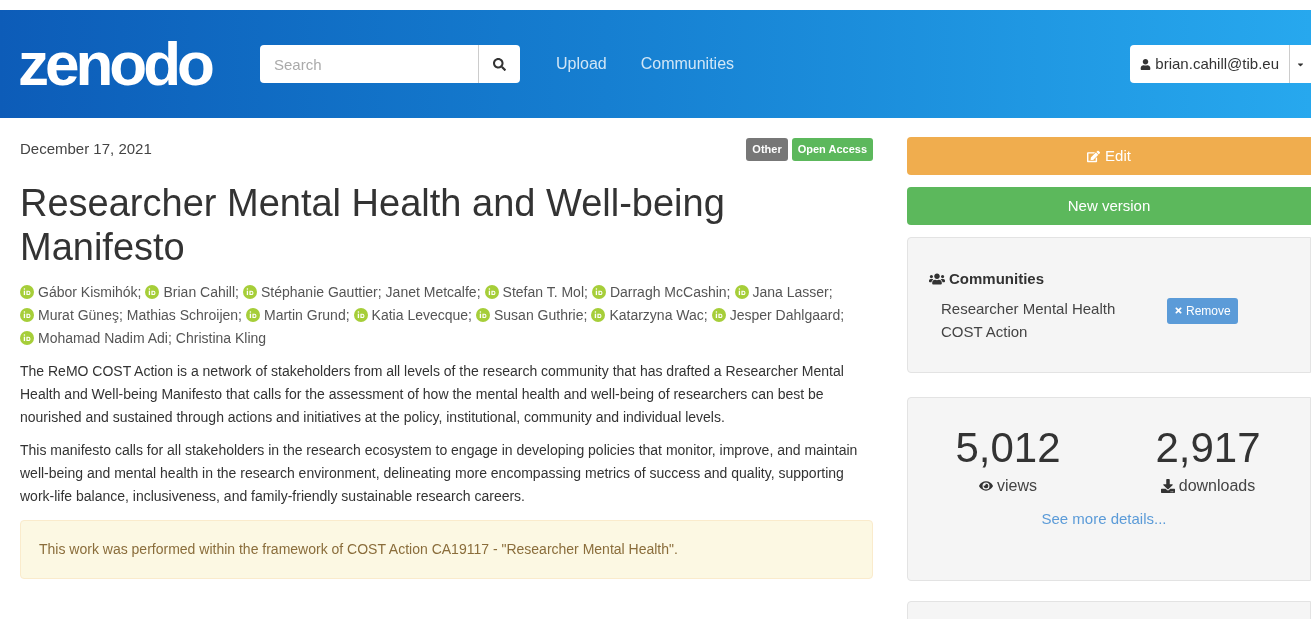 The height and width of the screenshot is (619, 1311). What do you see at coordinates (1208, 448) in the screenshot?
I see `stat-count: 2,917` at bounding box center [1208, 448].